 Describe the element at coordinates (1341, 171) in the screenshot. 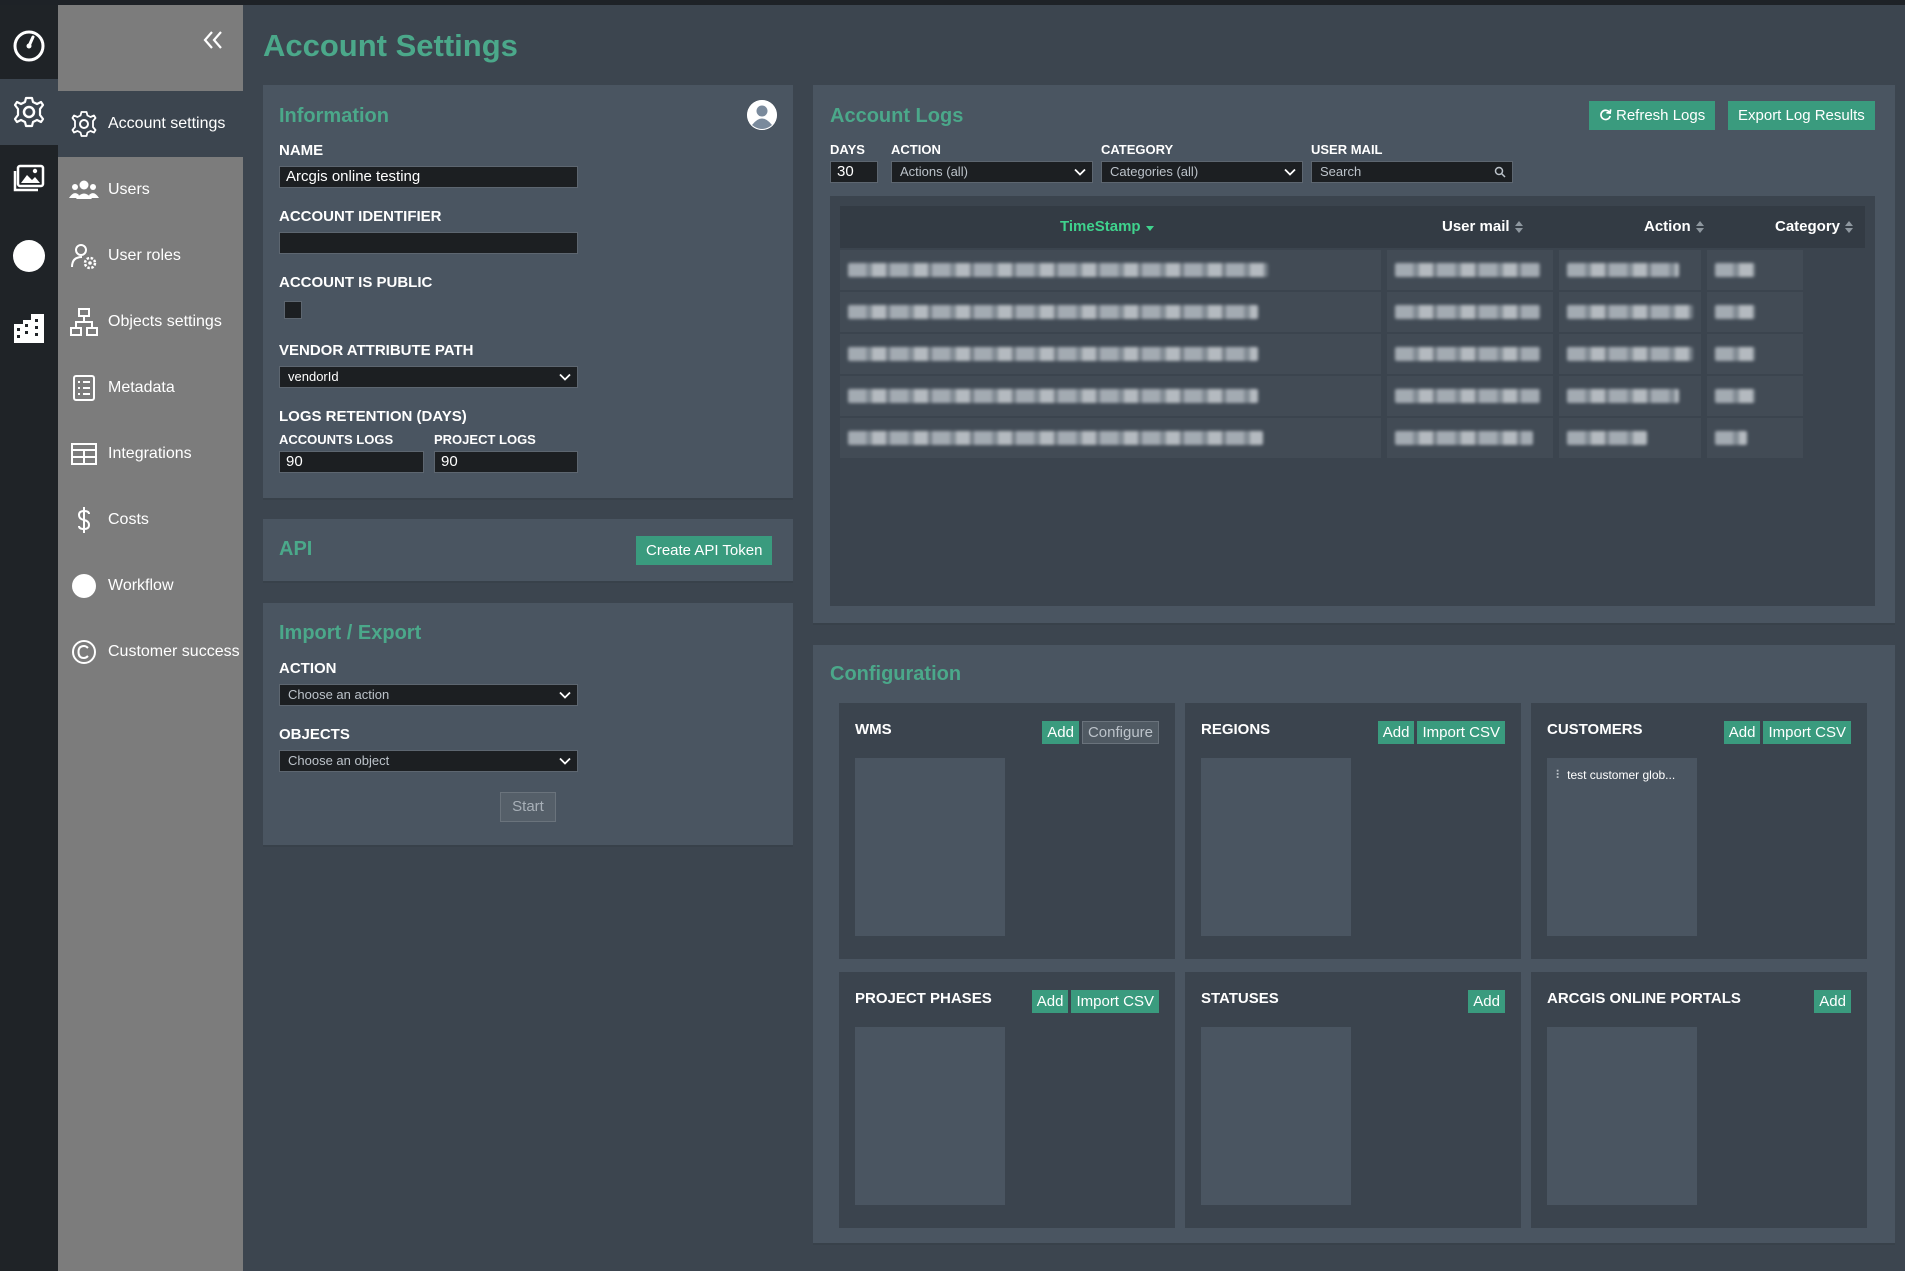

I see `search-placeholder: Search` at that location.